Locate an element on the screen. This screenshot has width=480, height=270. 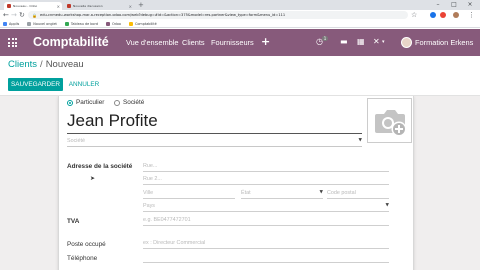
lock-icon: 🔒 is located at coordinates (34, 15).